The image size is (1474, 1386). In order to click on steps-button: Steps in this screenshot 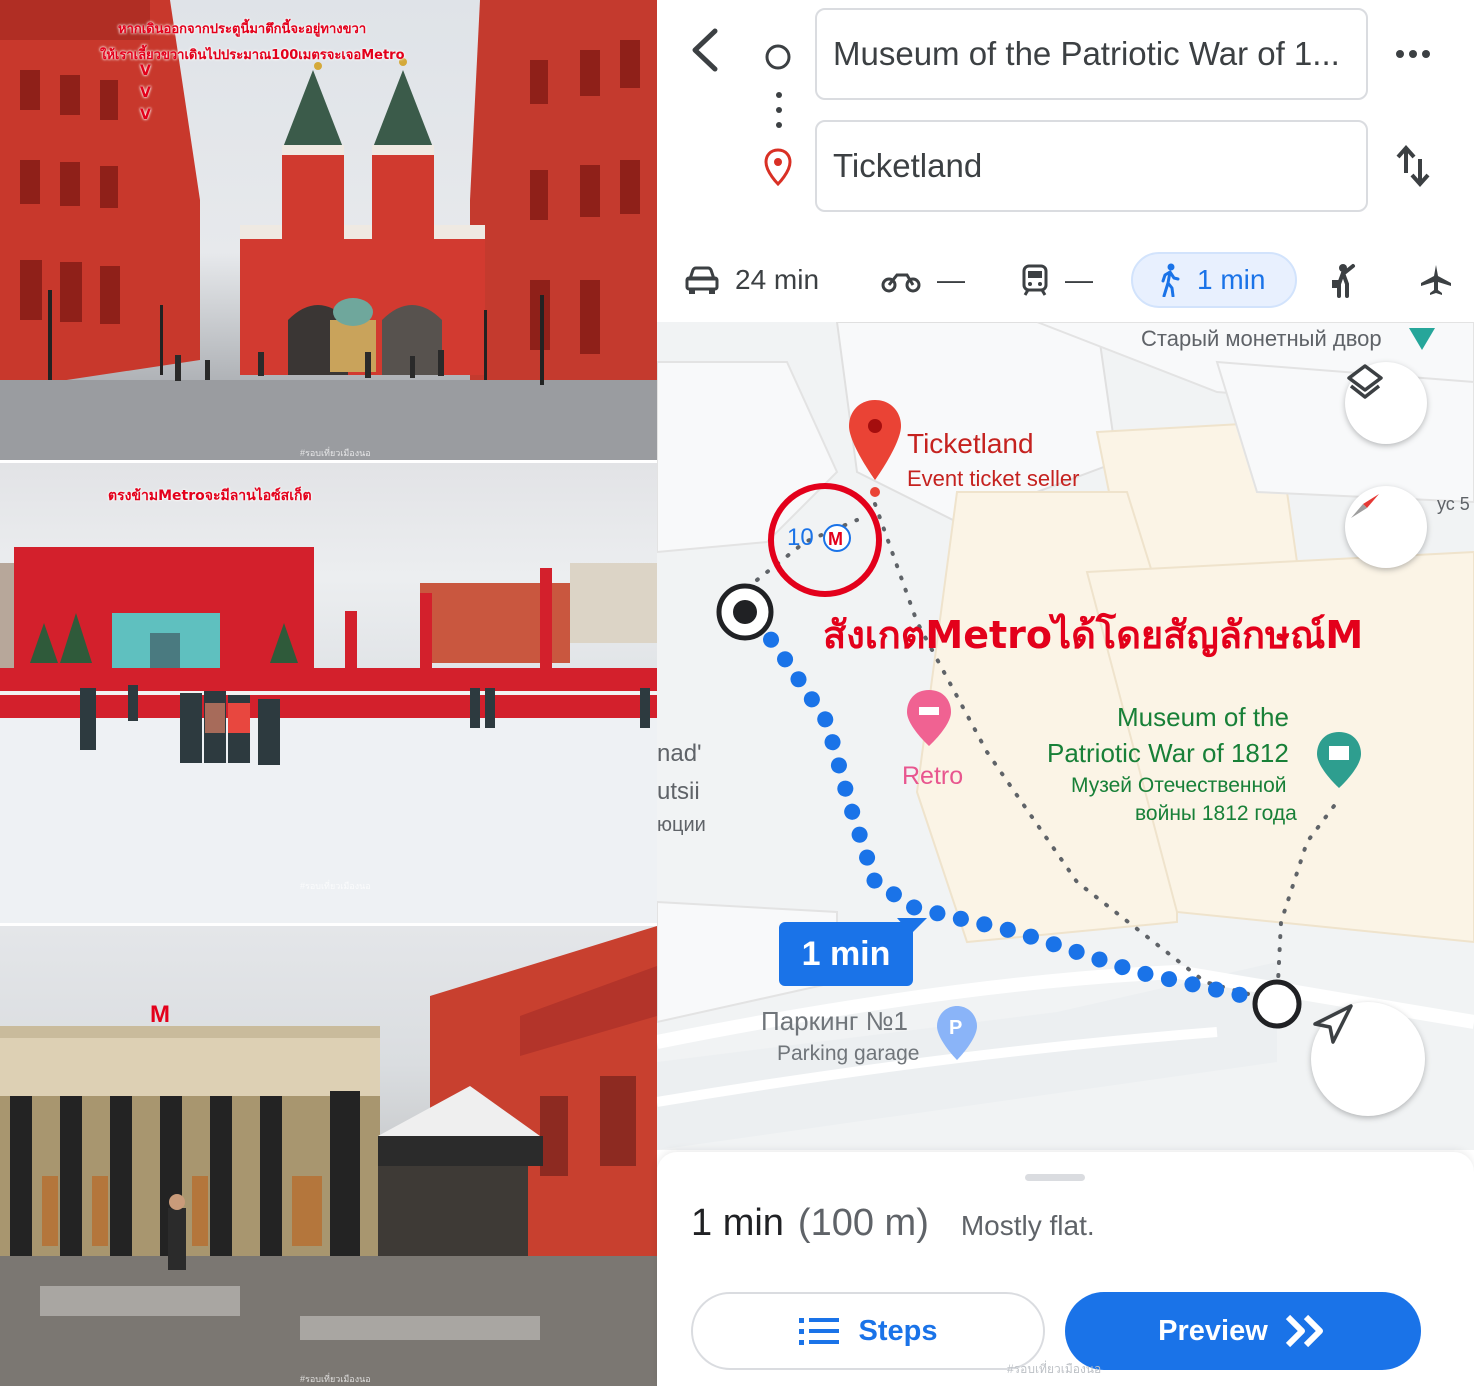, I will do `click(868, 1331)`.